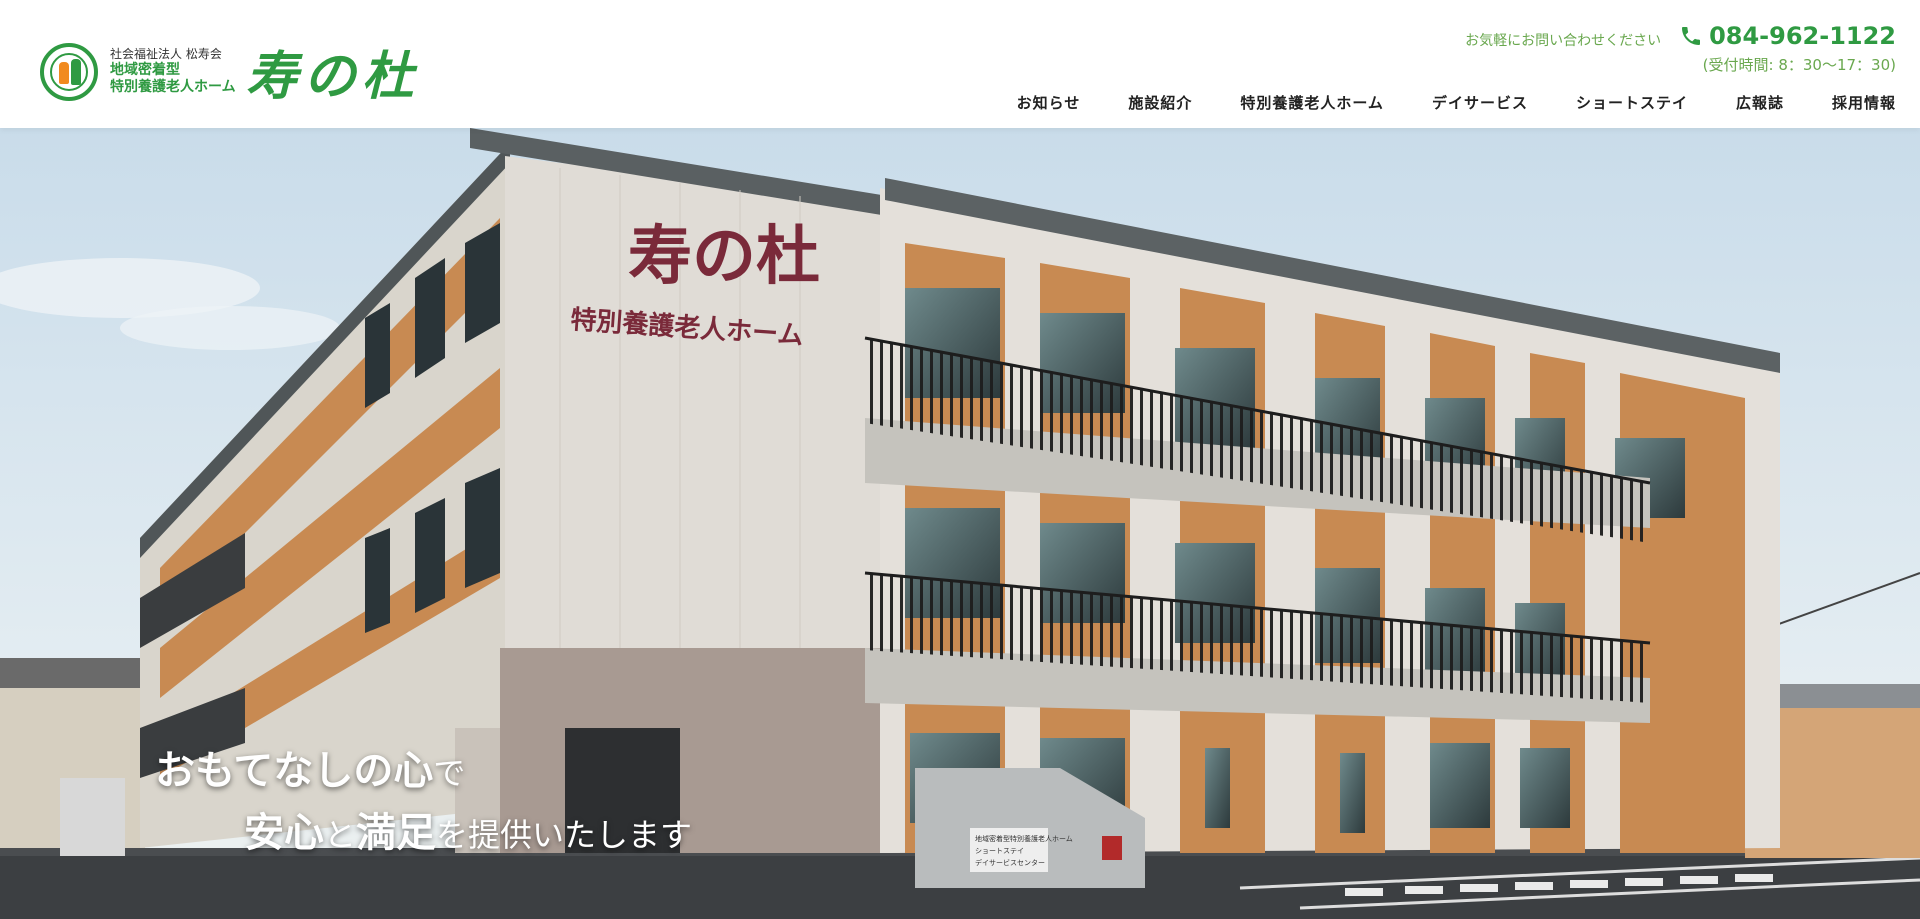 This screenshot has width=1920, height=919. I want to click on catch-omotenashi: おもてなし, so click(254, 771).